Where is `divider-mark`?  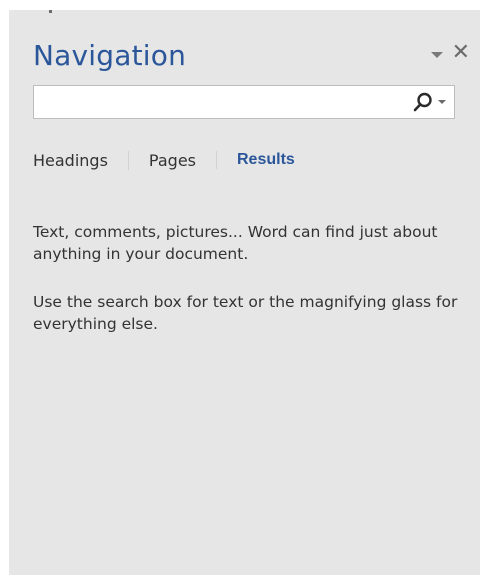 divider-mark is located at coordinates (50, 11).